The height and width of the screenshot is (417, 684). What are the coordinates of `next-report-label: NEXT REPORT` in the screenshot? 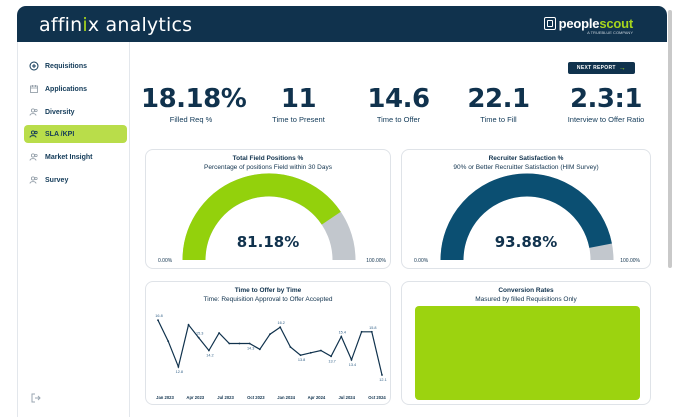 It's located at (596, 68).